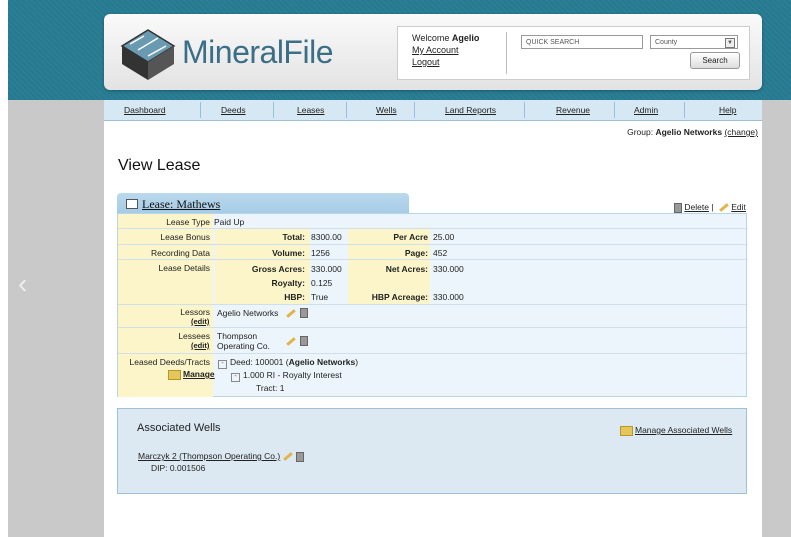 This screenshot has width=791, height=537. Describe the element at coordinates (292, 375) in the screenshot. I see `interest-label: 1.000 RI - Royalty Interest` at that location.